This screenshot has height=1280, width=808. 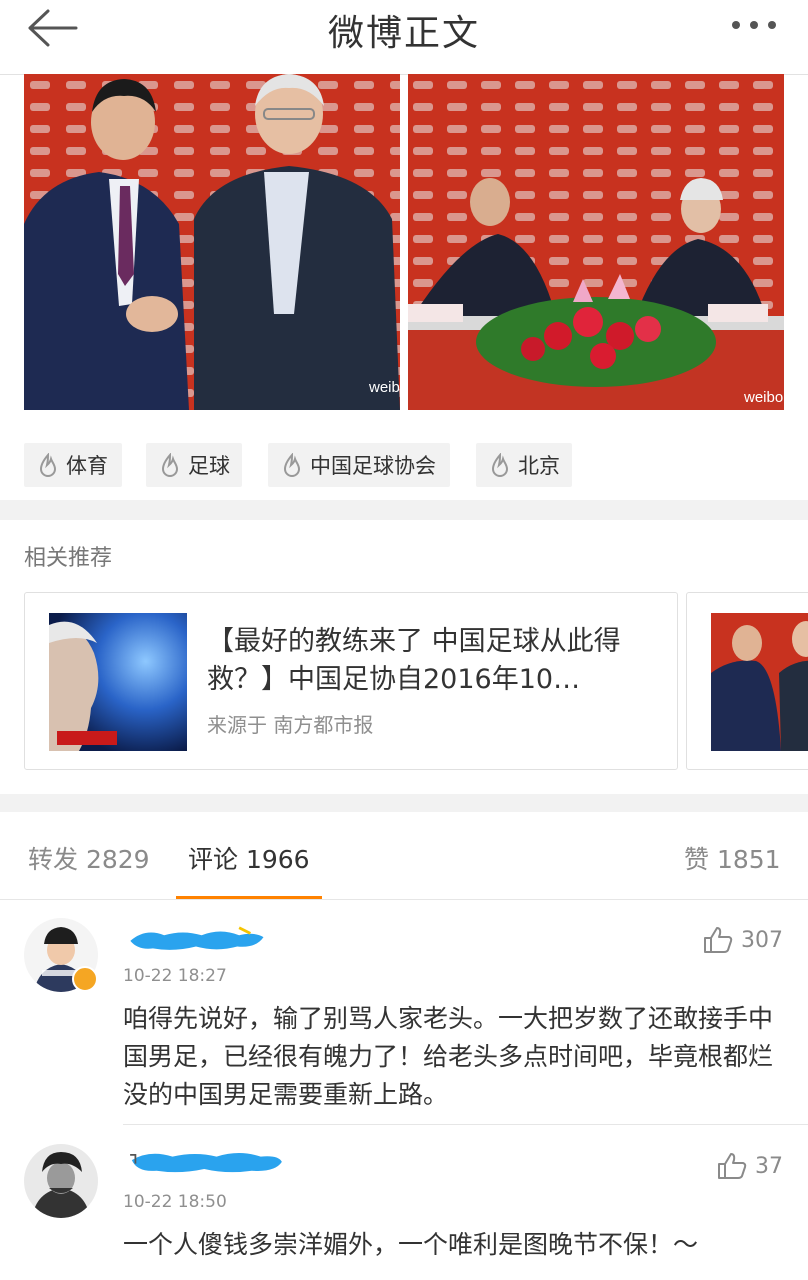 I want to click on avatar-image, so click(x=61, y=1181).